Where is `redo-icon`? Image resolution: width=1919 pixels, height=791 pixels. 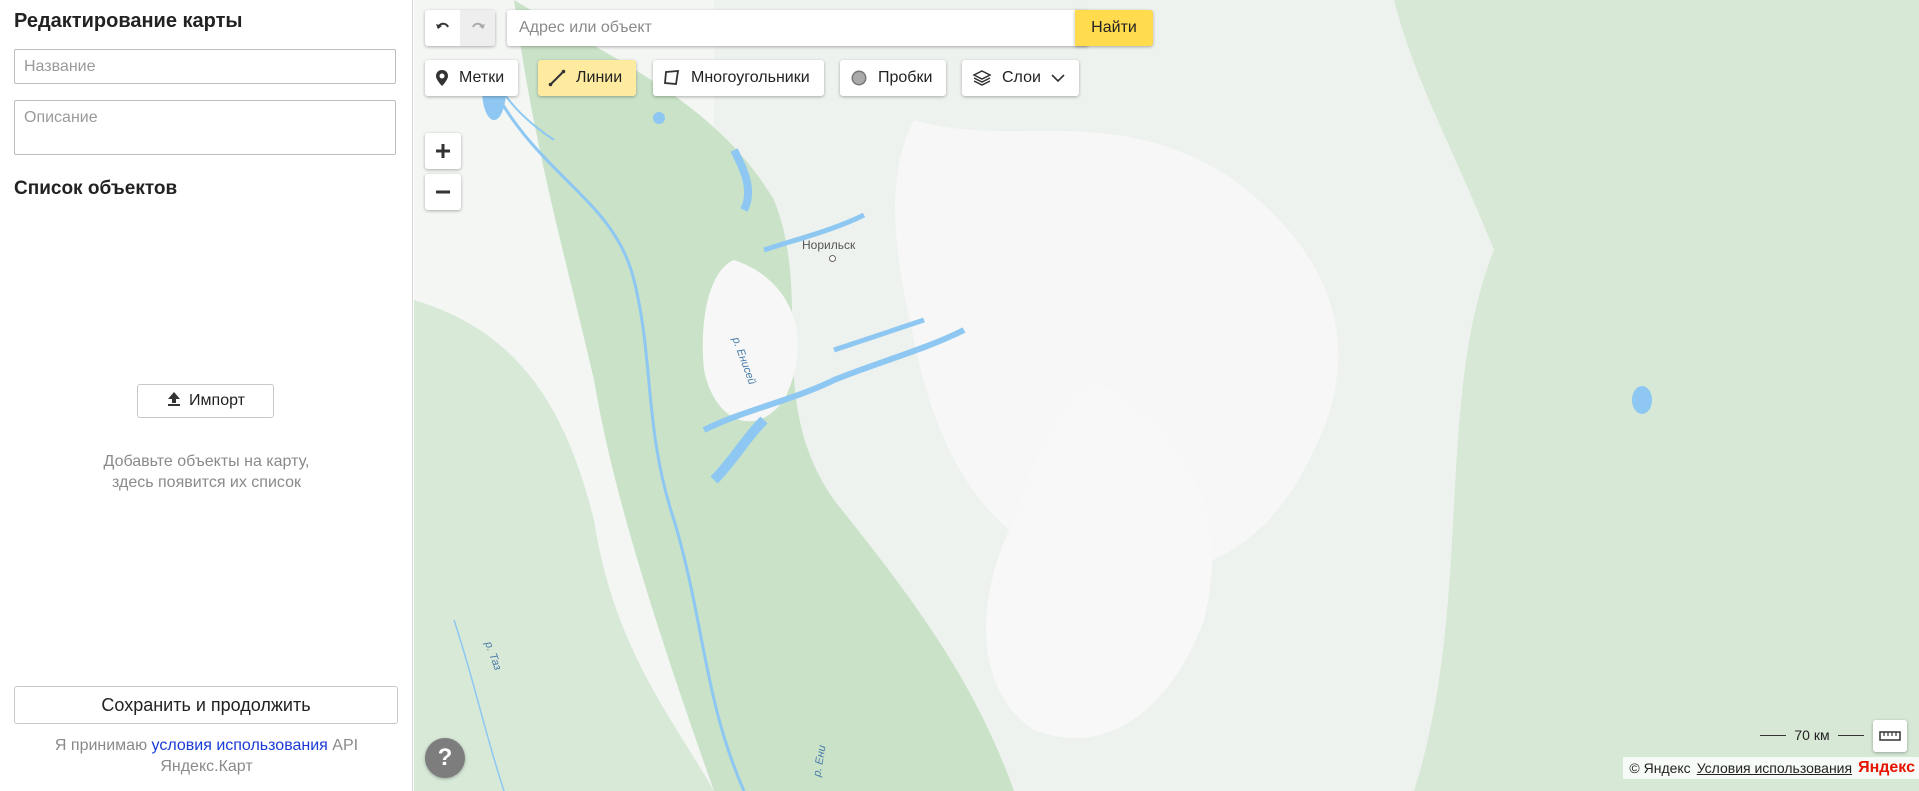
redo-icon is located at coordinates (478, 25).